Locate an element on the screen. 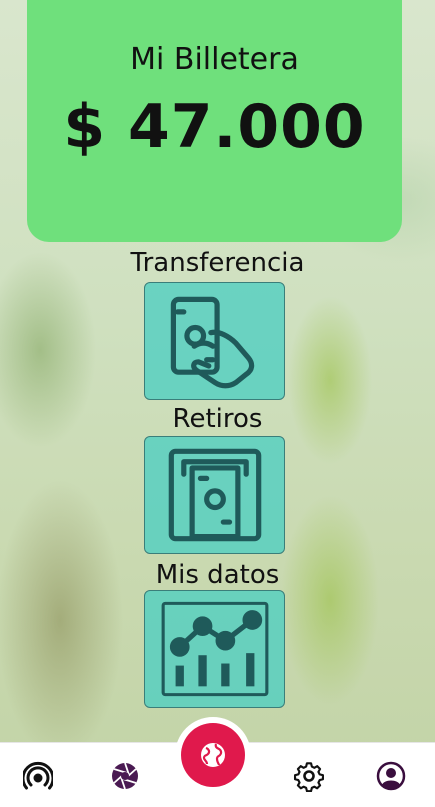  withdraw-button is located at coordinates (214, 495).